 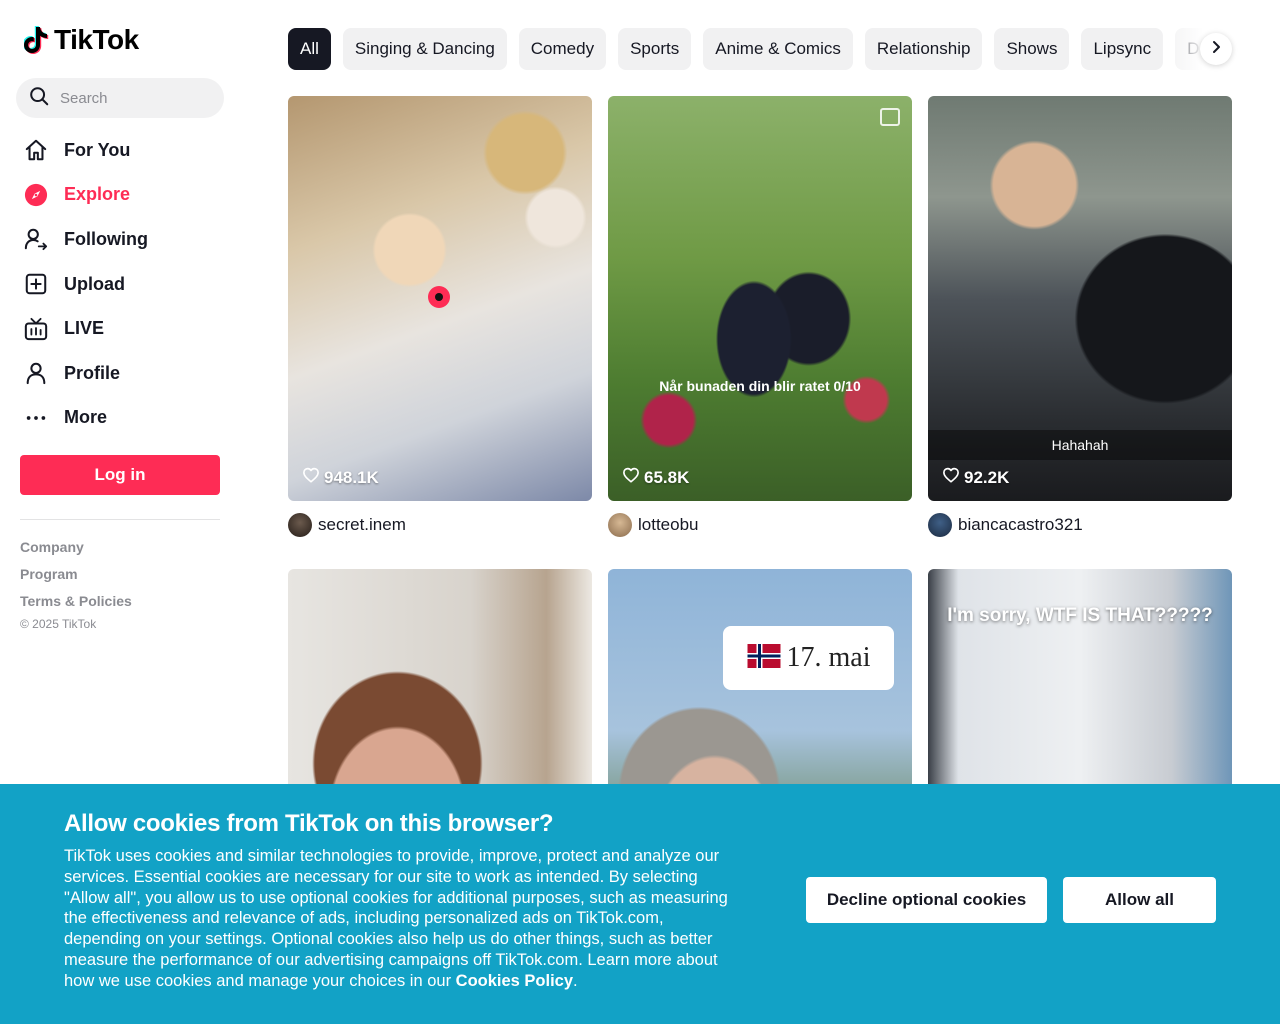 What do you see at coordinates (36, 40) in the screenshot?
I see `tiktok-note-icon` at bounding box center [36, 40].